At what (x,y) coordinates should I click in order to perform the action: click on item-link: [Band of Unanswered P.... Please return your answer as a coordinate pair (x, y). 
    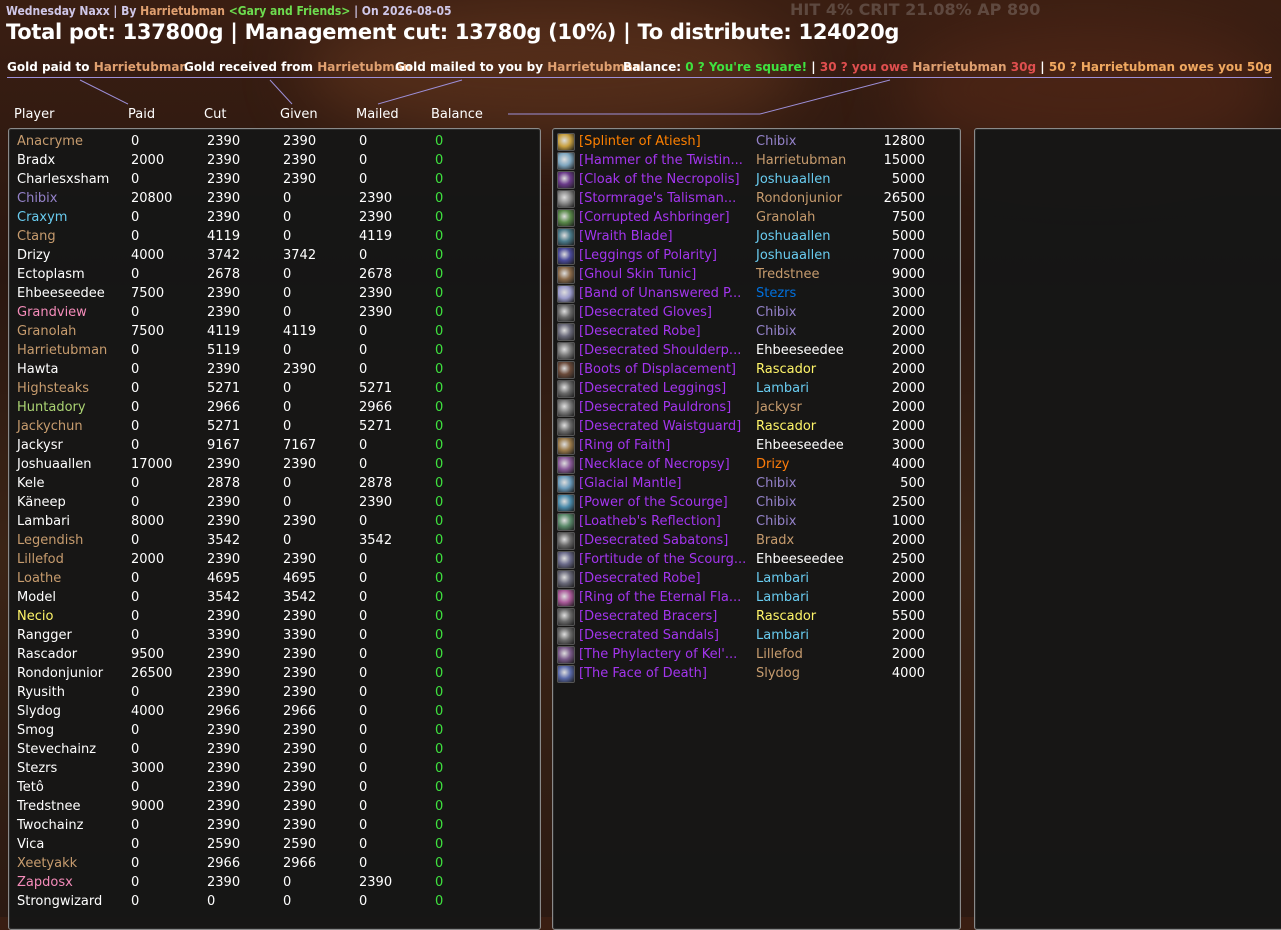
    Looking at the image, I should click on (660, 293).